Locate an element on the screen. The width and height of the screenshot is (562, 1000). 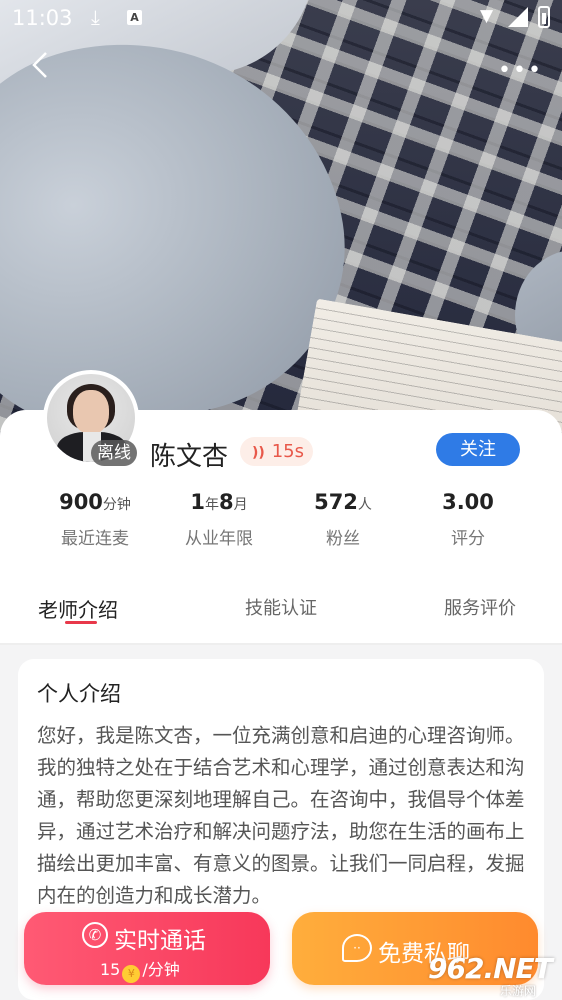
stat-fans: 572人 粉丝 is located at coordinates (343, 519).